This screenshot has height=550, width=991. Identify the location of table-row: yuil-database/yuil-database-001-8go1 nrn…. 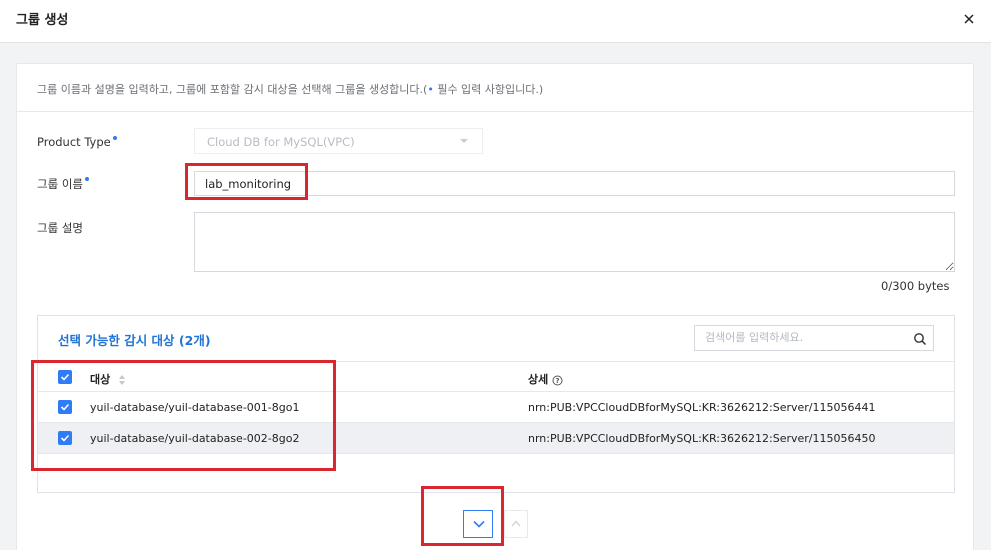
(496, 407).